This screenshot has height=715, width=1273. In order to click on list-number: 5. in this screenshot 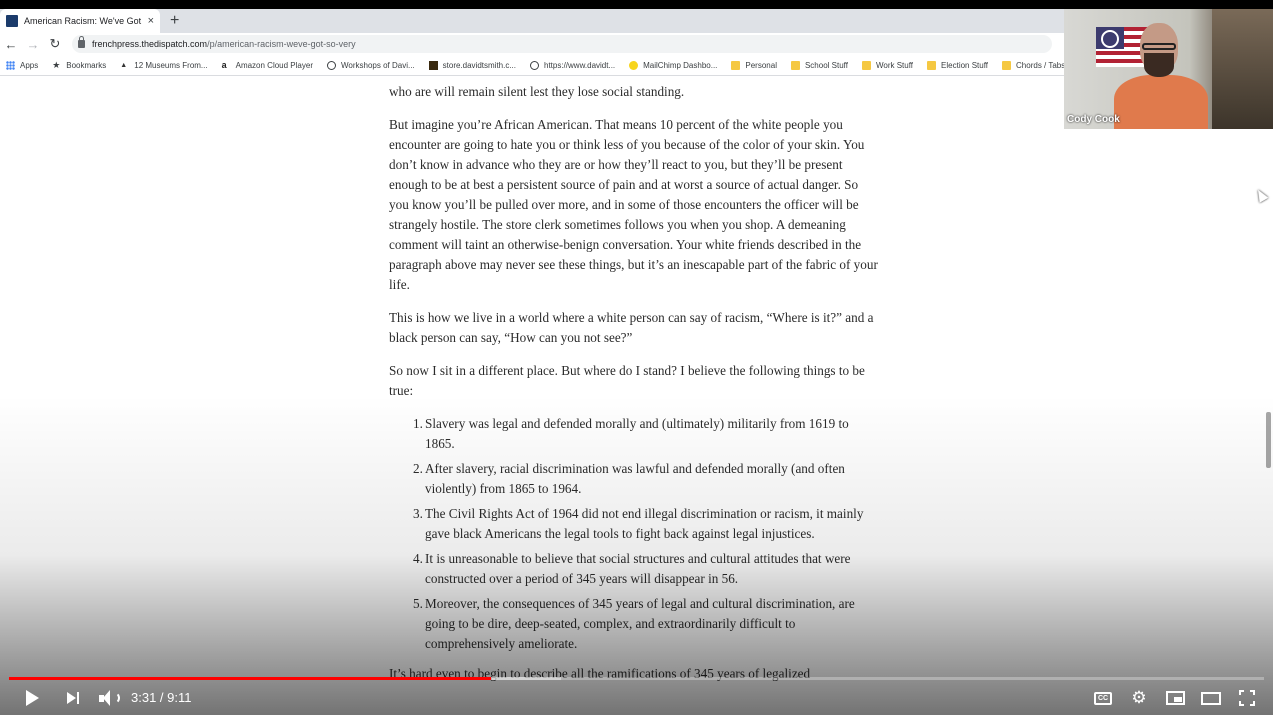, I will do `click(418, 603)`.